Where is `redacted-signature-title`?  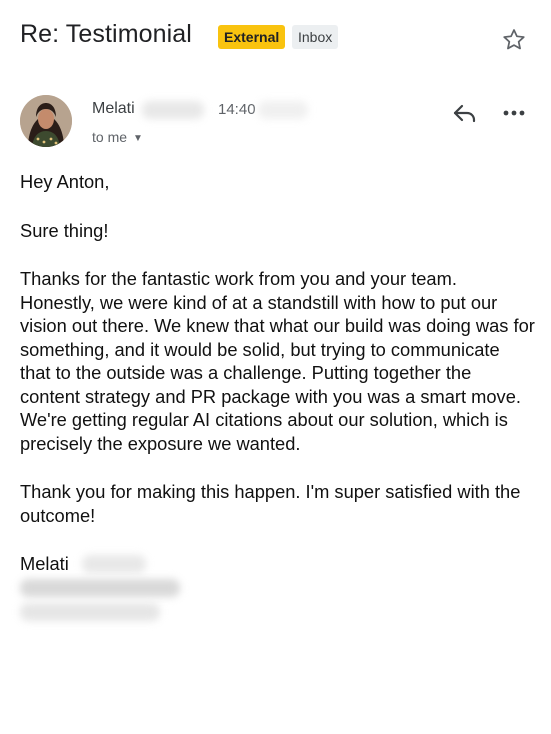 redacted-signature-title is located at coordinates (100, 588).